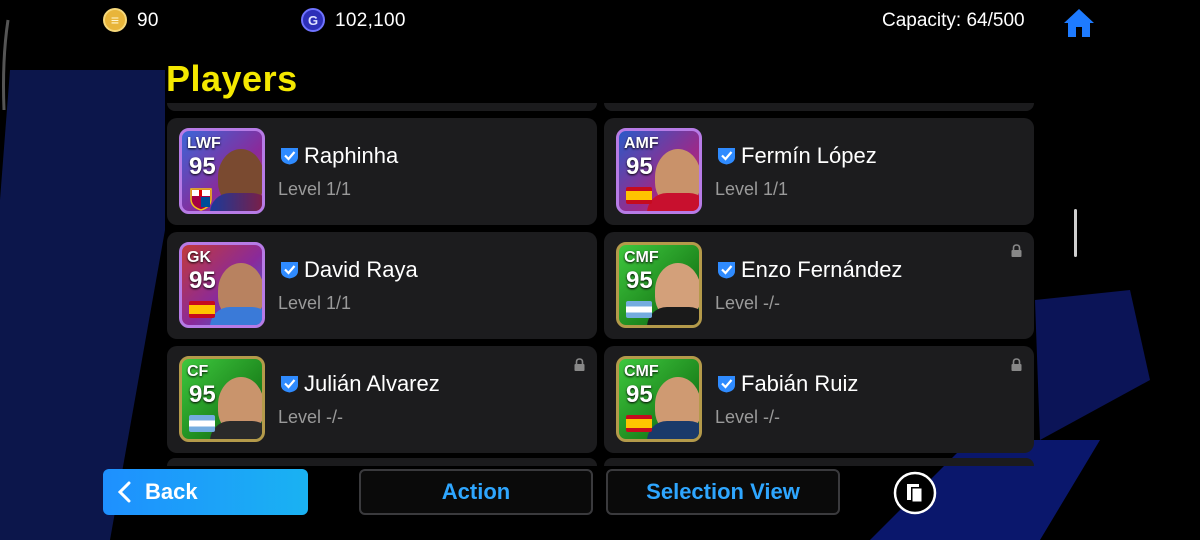  Describe the element at coordinates (205, 492) in the screenshot. I see `back-button: Back` at that location.